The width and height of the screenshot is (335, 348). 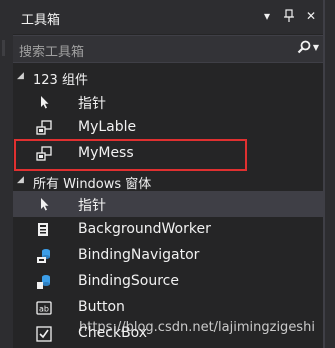 What do you see at coordinates (197, 327) in the screenshot?
I see `watermark-text: https://blog.csdn.net/lajimingzigeshi` at bounding box center [197, 327].